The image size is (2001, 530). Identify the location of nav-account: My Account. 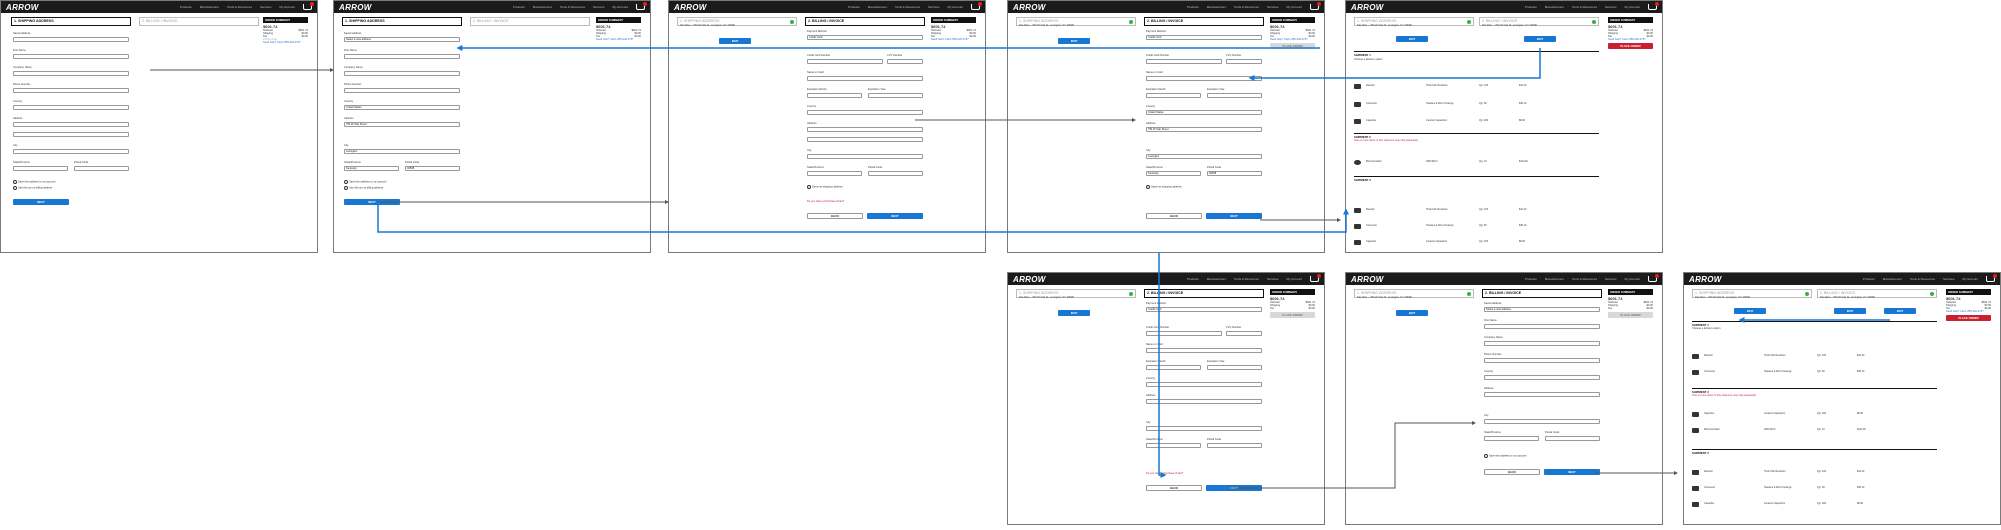
(287, 7).